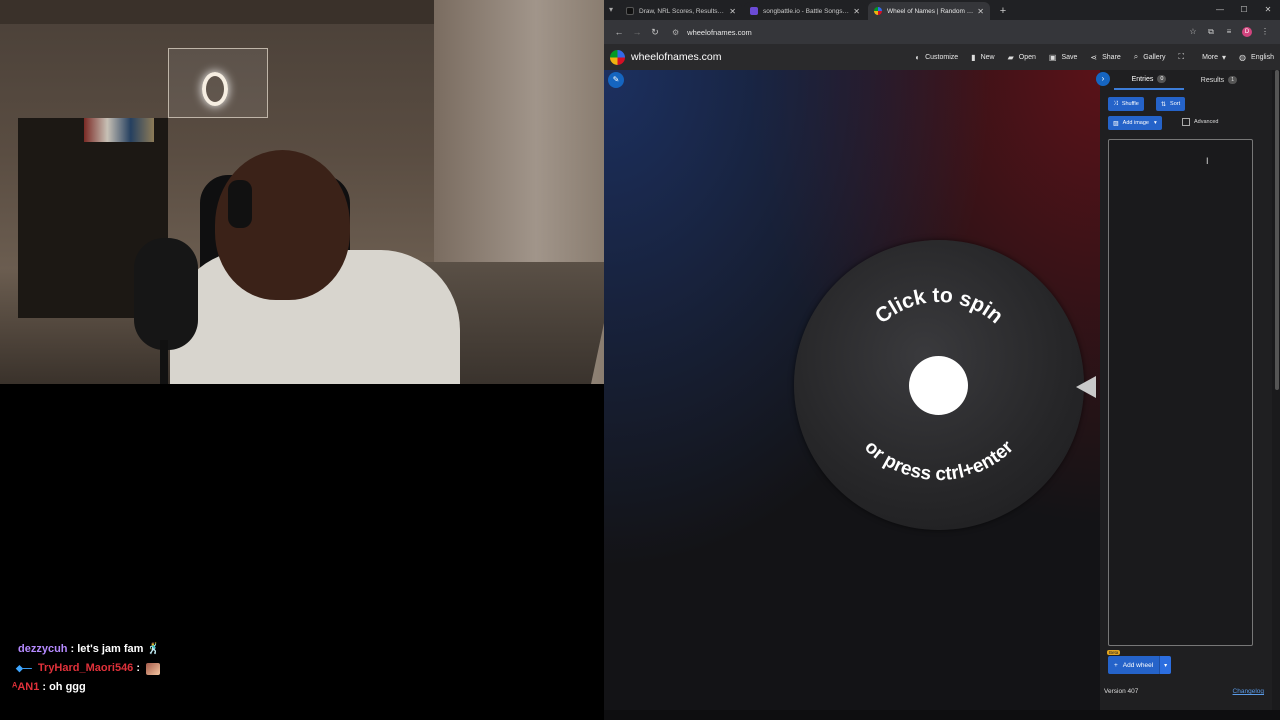 This screenshot has height=720, width=1280. I want to click on edit-pencil-icon: ✎, so click(616, 80).